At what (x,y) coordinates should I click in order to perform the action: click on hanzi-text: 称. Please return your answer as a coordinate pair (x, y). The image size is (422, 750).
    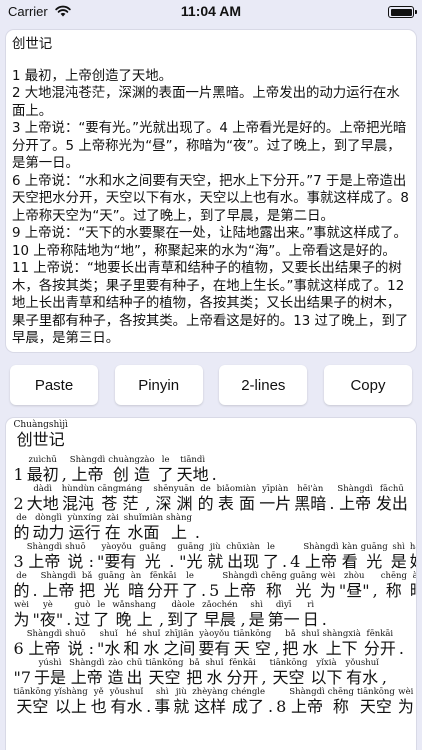
    Looking at the image, I should click on (273, 590).